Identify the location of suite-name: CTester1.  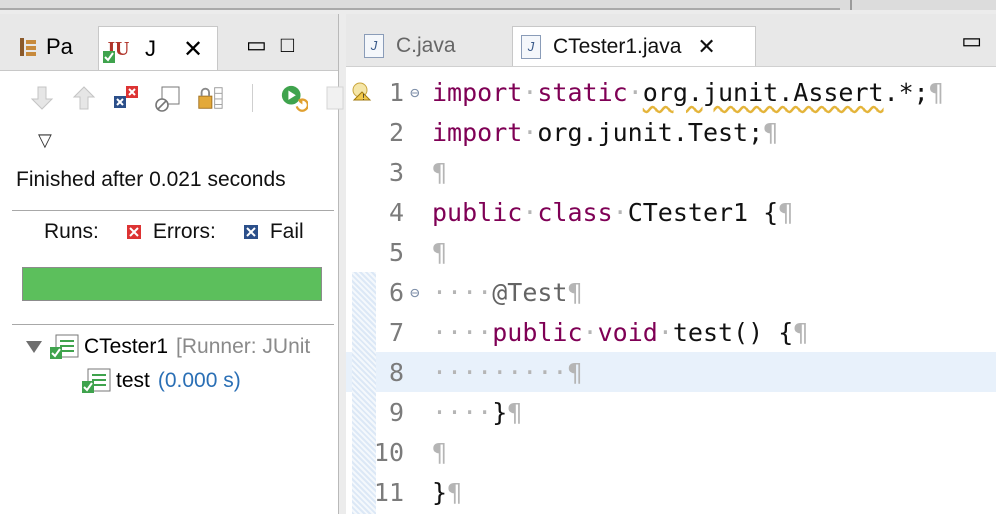
(126, 346).